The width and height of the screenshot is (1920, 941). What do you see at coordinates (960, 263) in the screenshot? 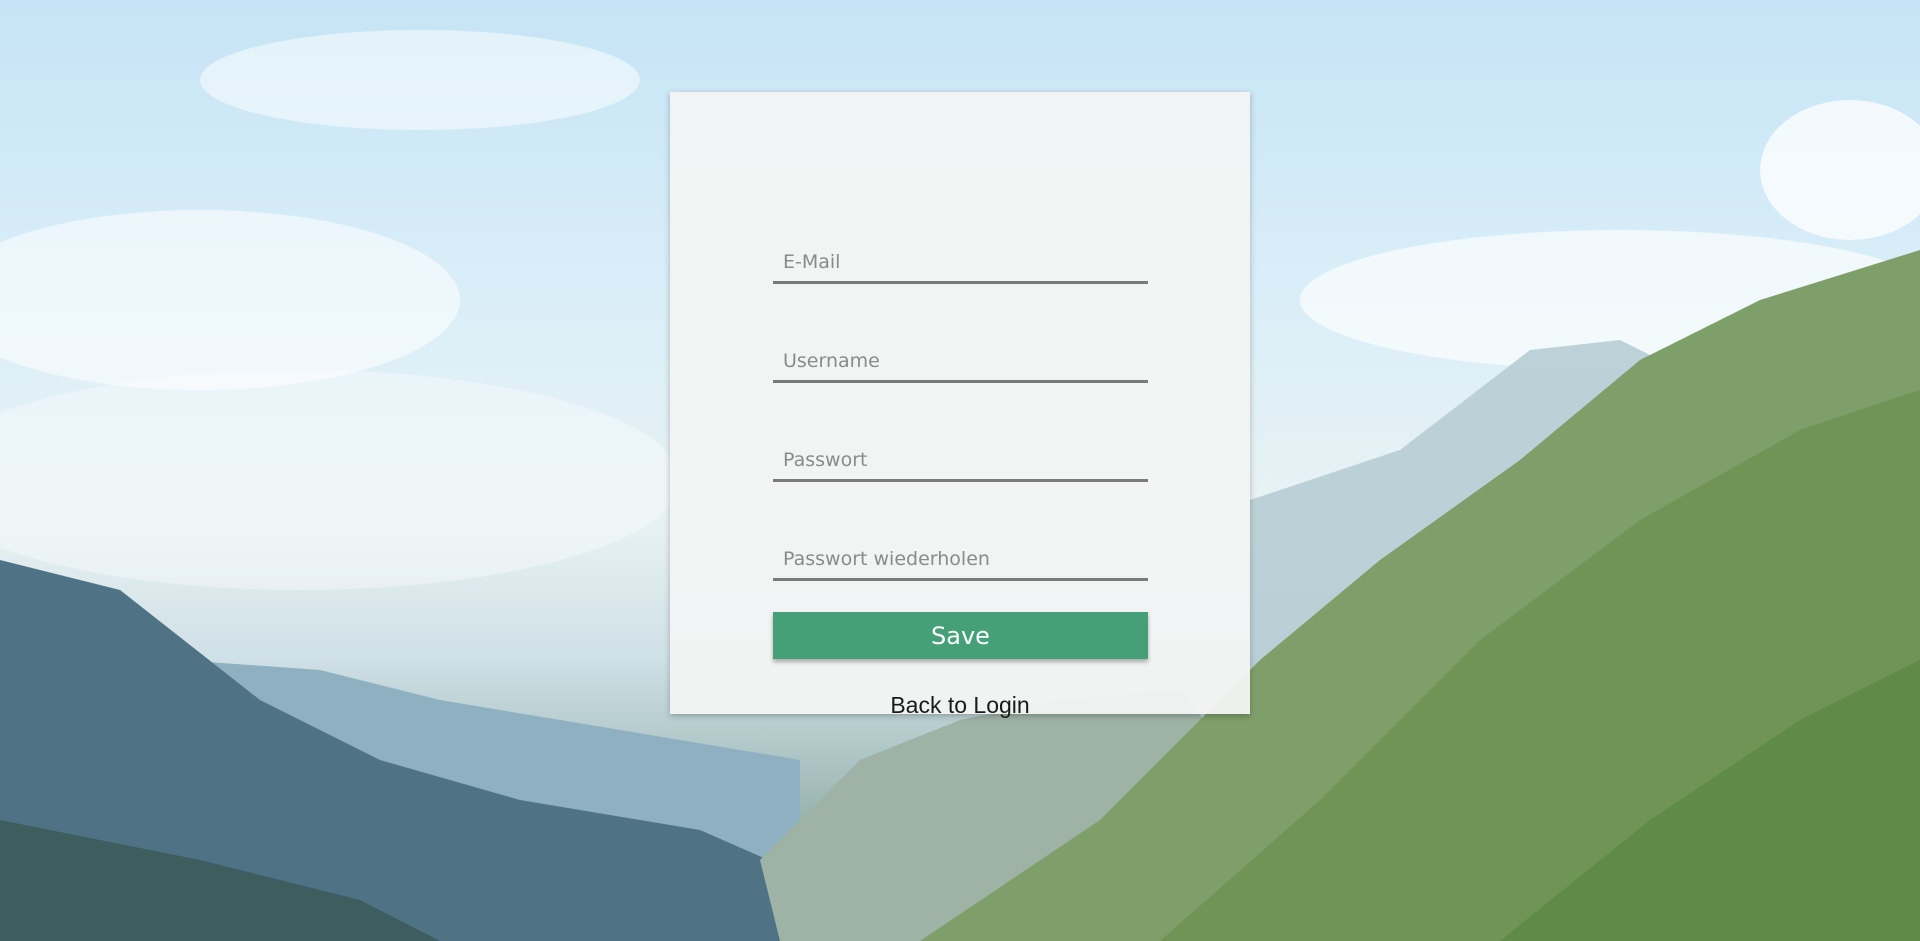
I see `email-field` at bounding box center [960, 263].